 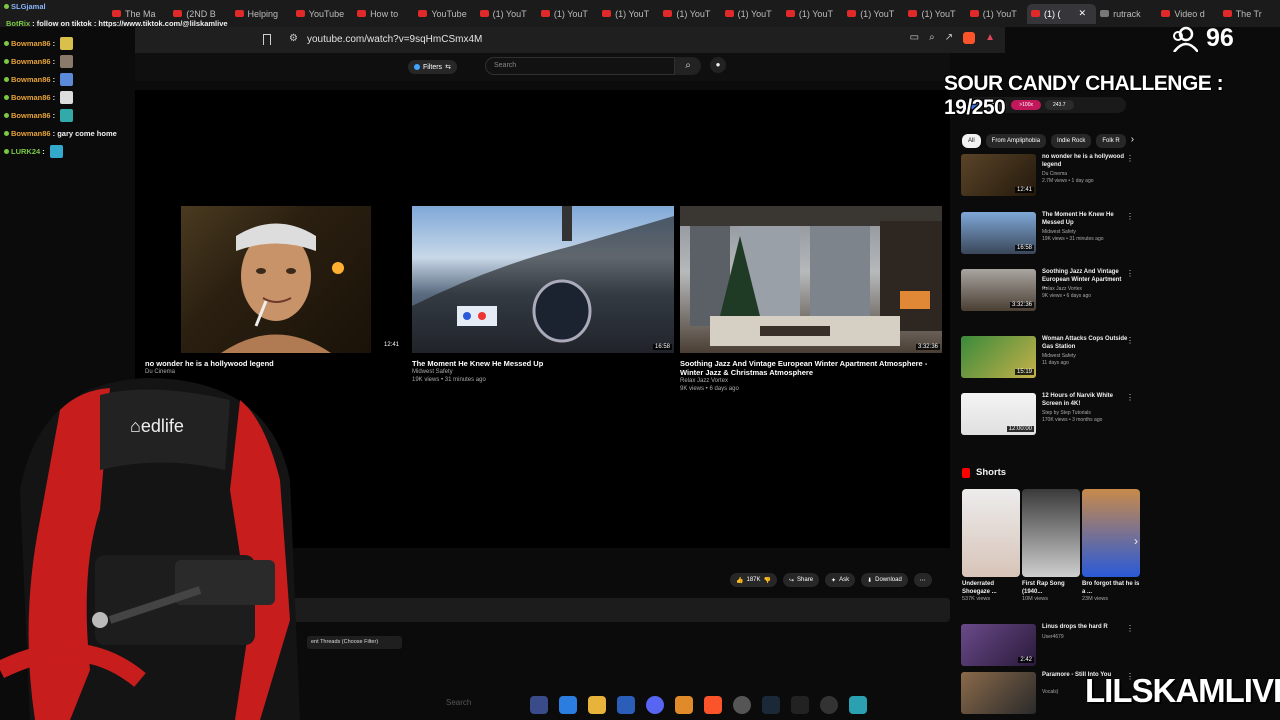 What do you see at coordinates (1061, 13) in the screenshot?
I see `browser-tab: (1) (✕` at bounding box center [1061, 13].